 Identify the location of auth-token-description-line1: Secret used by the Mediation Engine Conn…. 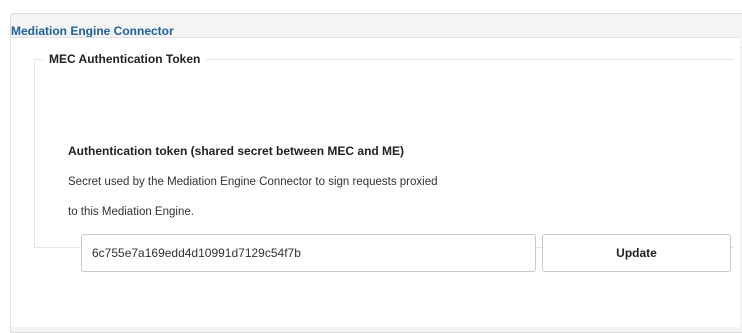
(253, 182).